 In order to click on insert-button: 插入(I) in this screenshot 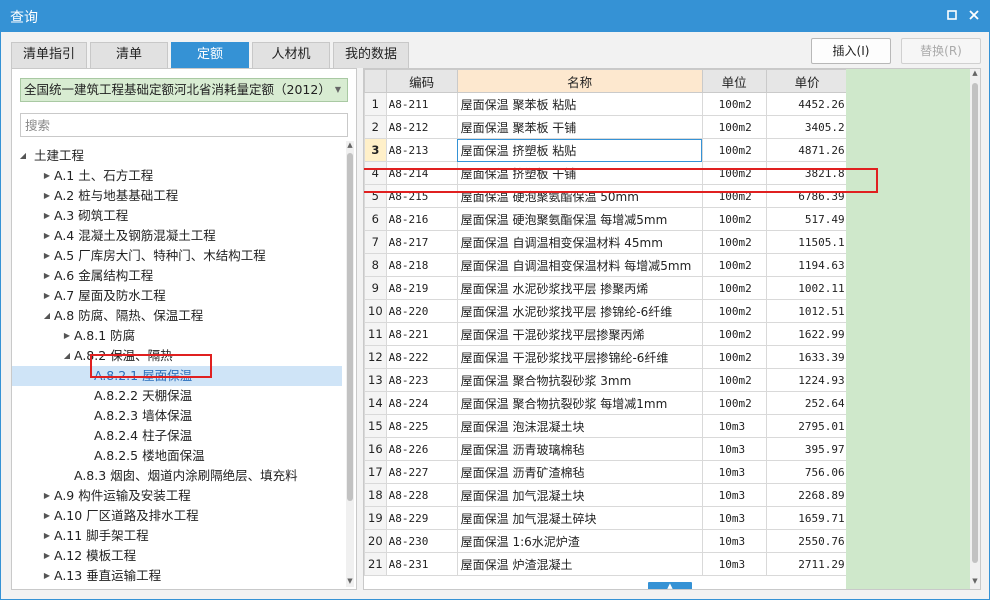, I will do `click(851, 51)`.